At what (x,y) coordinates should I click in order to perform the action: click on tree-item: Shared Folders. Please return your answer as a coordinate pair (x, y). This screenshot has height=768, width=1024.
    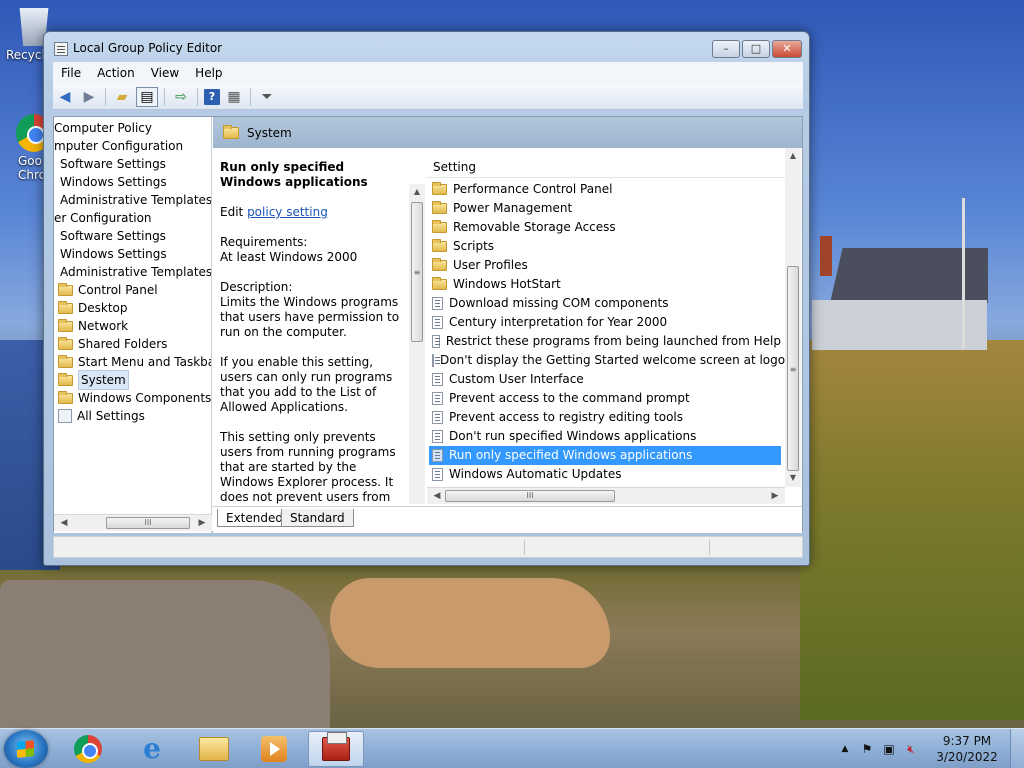
    Looking at the image, I should click on (112, 344).